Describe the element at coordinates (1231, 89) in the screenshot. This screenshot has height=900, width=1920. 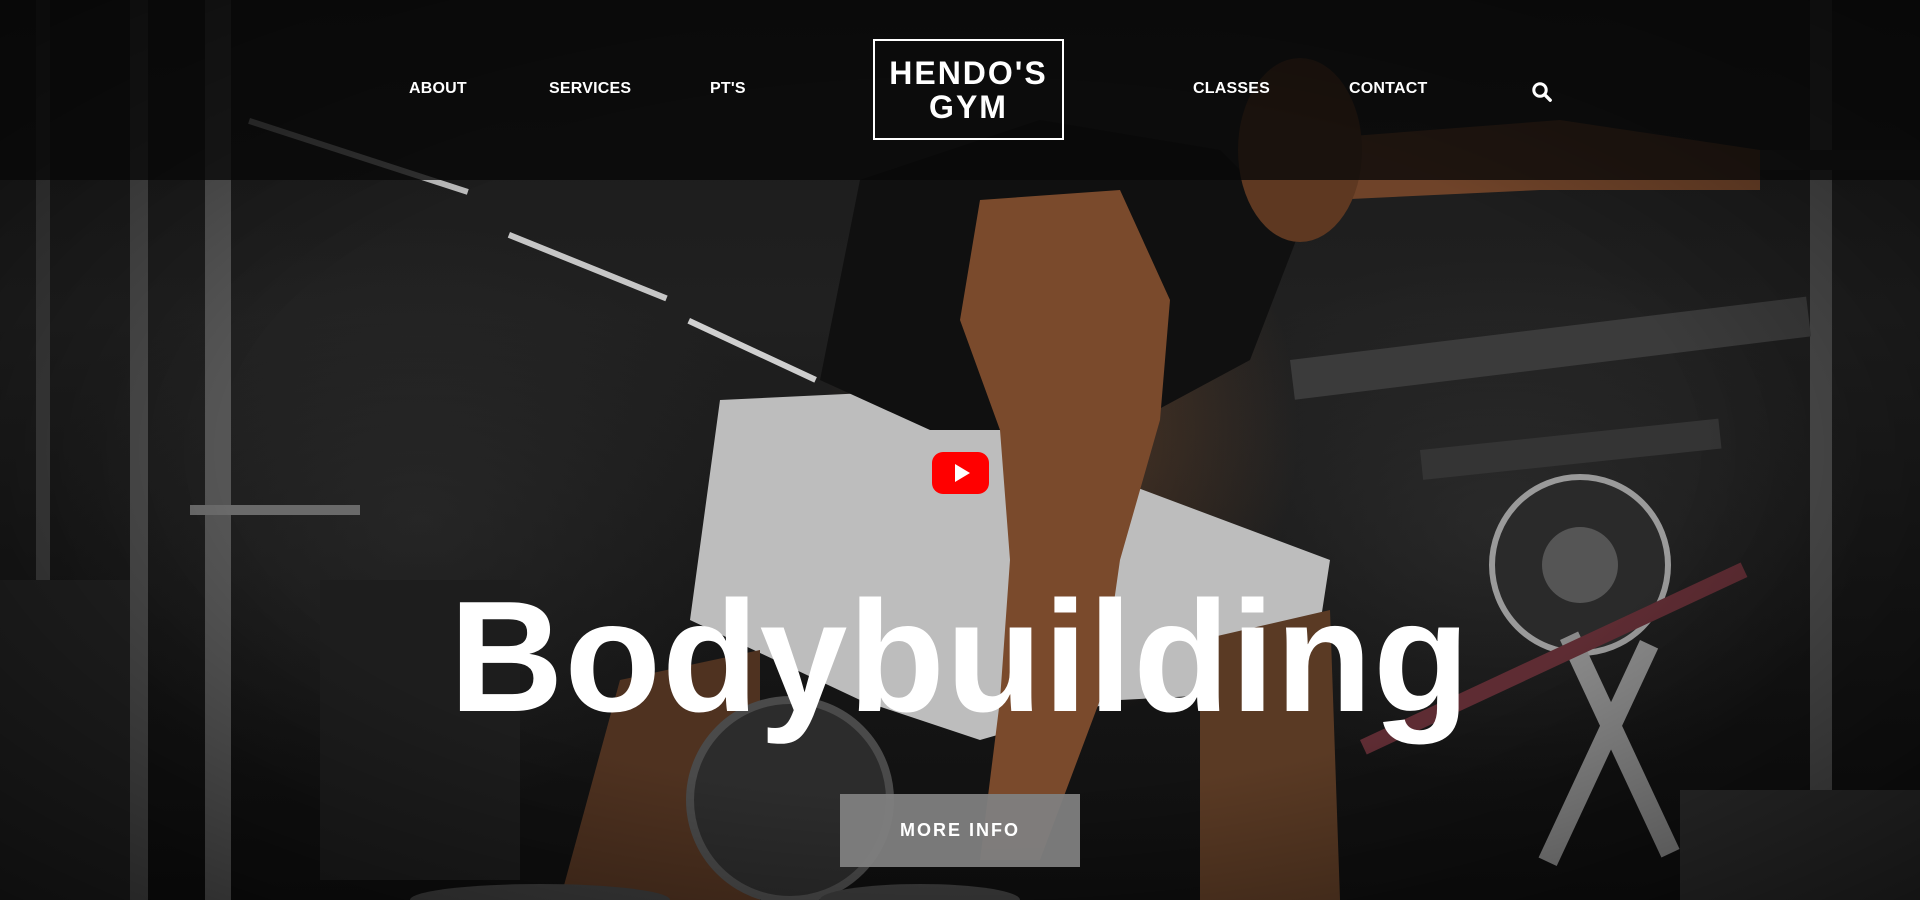
I see `nav-classes: CLASSES` at that location.